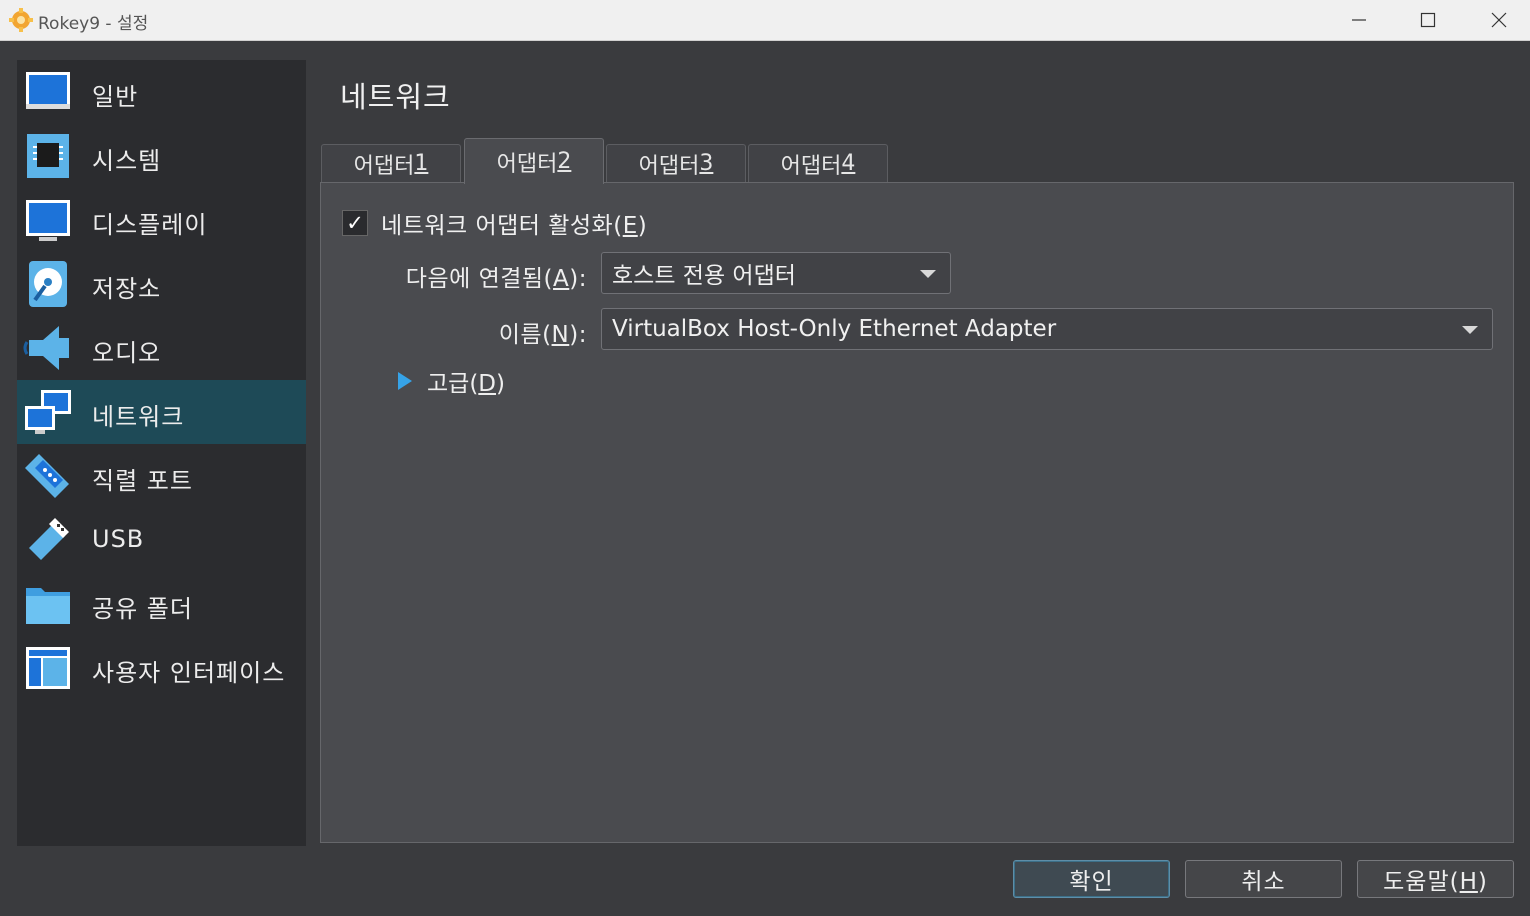 This screenshot has height=916, width=1530. What do you see at coordinates (48, 156) in the screenshot?
I see `chip-icon` at bounding box center [48, 156].